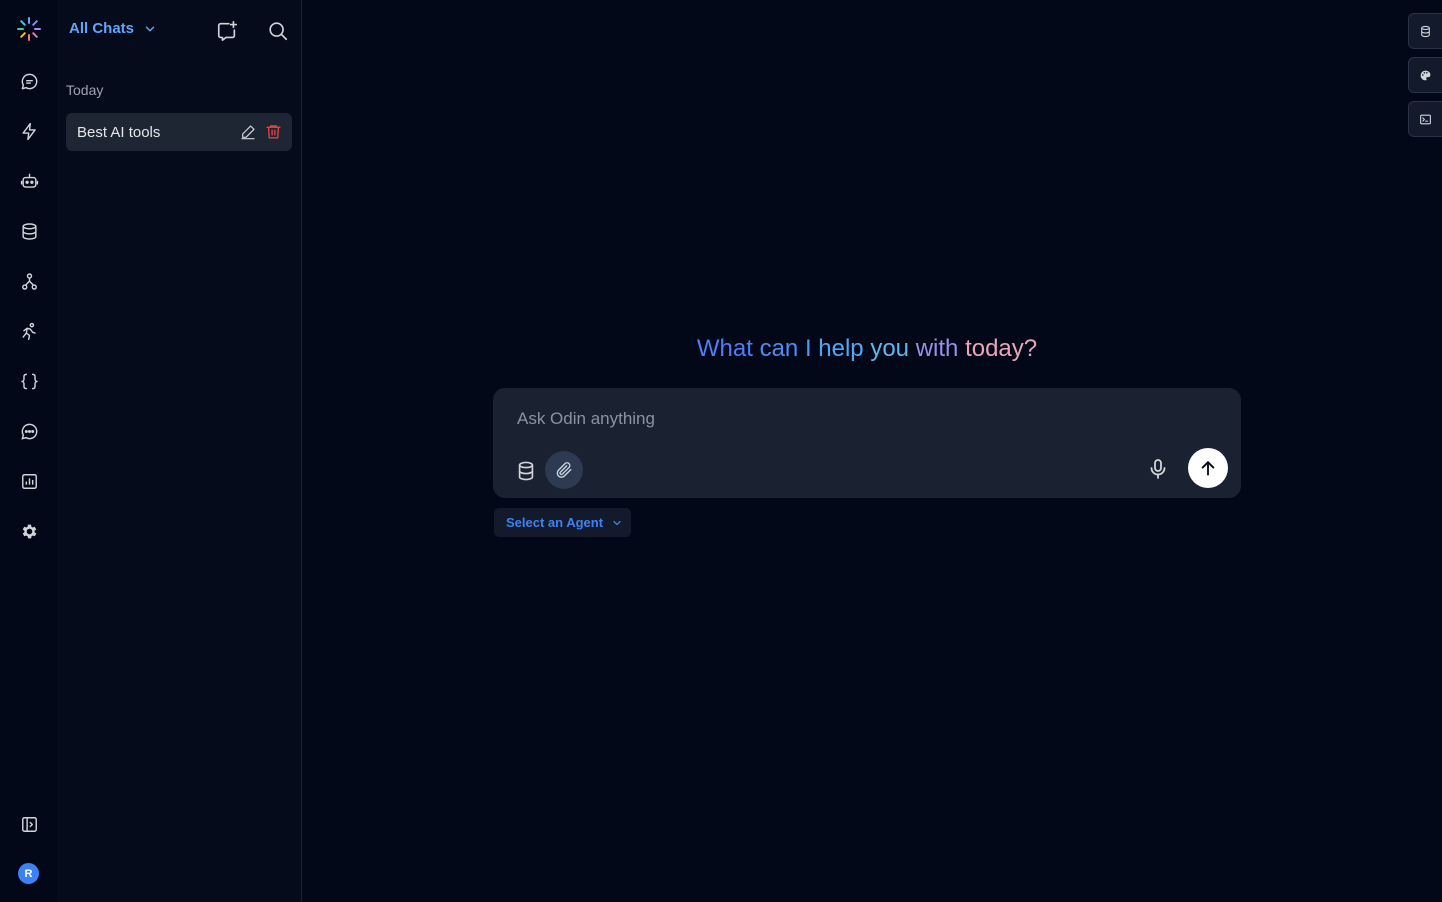 Image resolution: width=1442 pixels, height=902 pixels. I want to click on palette-icon, so click(1425, 75).